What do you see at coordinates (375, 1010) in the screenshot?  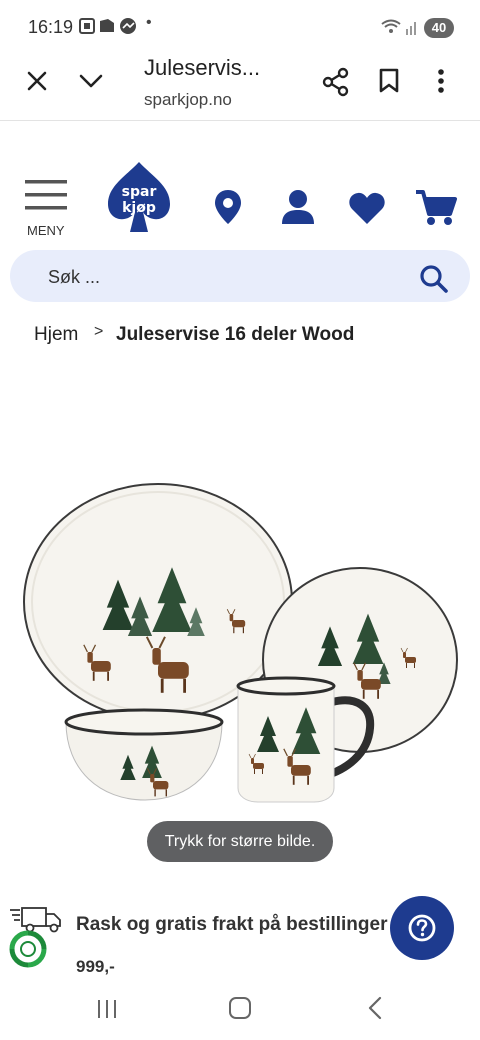 I see `back-icon` at bounding box center [375, 1010].